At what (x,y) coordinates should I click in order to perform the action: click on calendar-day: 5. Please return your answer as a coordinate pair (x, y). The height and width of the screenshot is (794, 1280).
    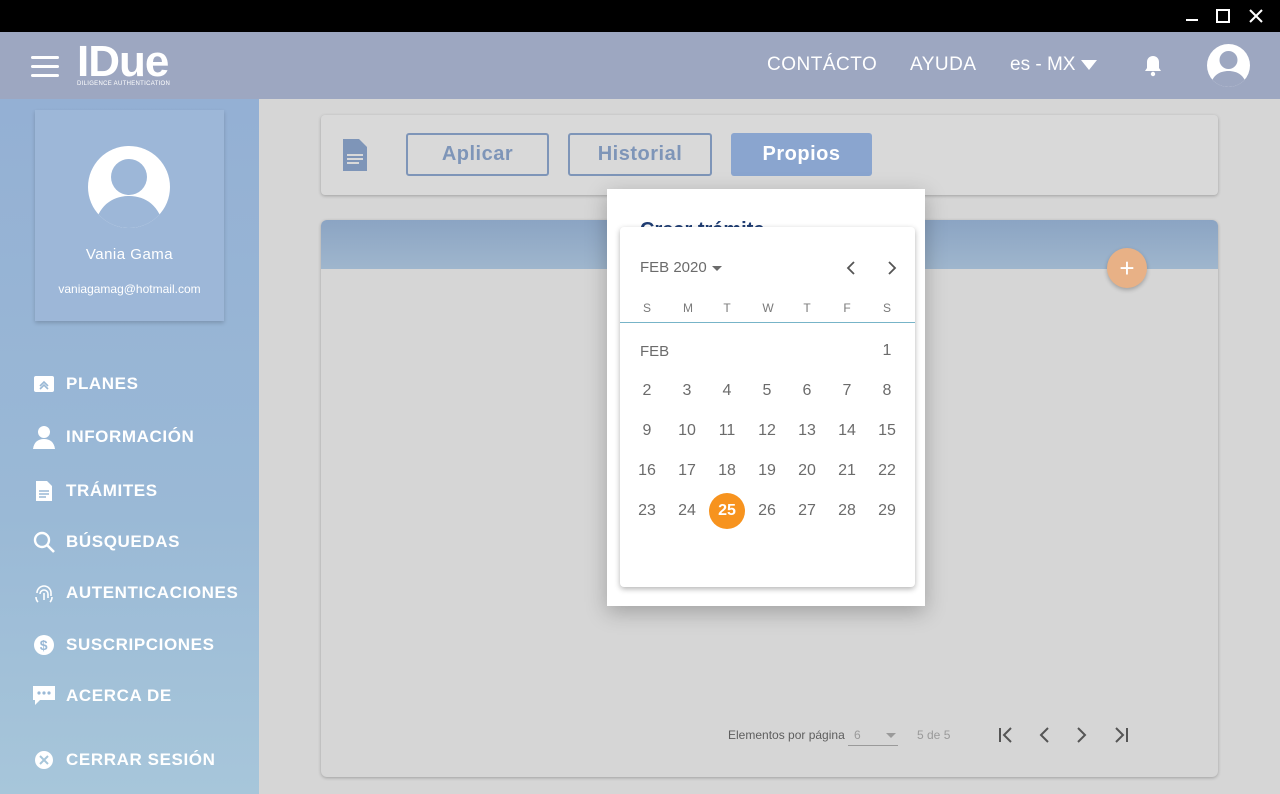
    Looking at the image, I should click on (767, 391).